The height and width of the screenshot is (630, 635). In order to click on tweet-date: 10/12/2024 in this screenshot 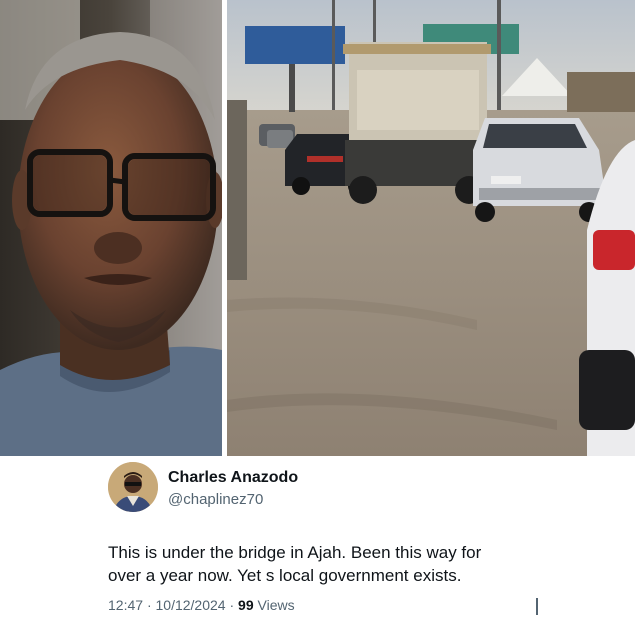, I will do `click(191, 605)`.